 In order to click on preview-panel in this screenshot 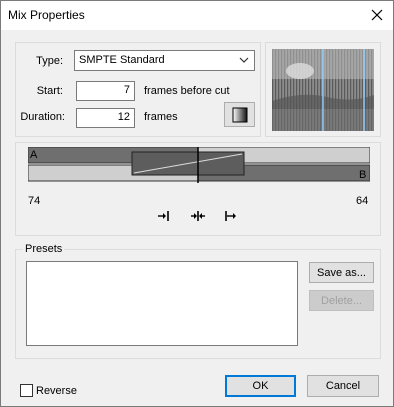, I will do `click(323, 89)`.